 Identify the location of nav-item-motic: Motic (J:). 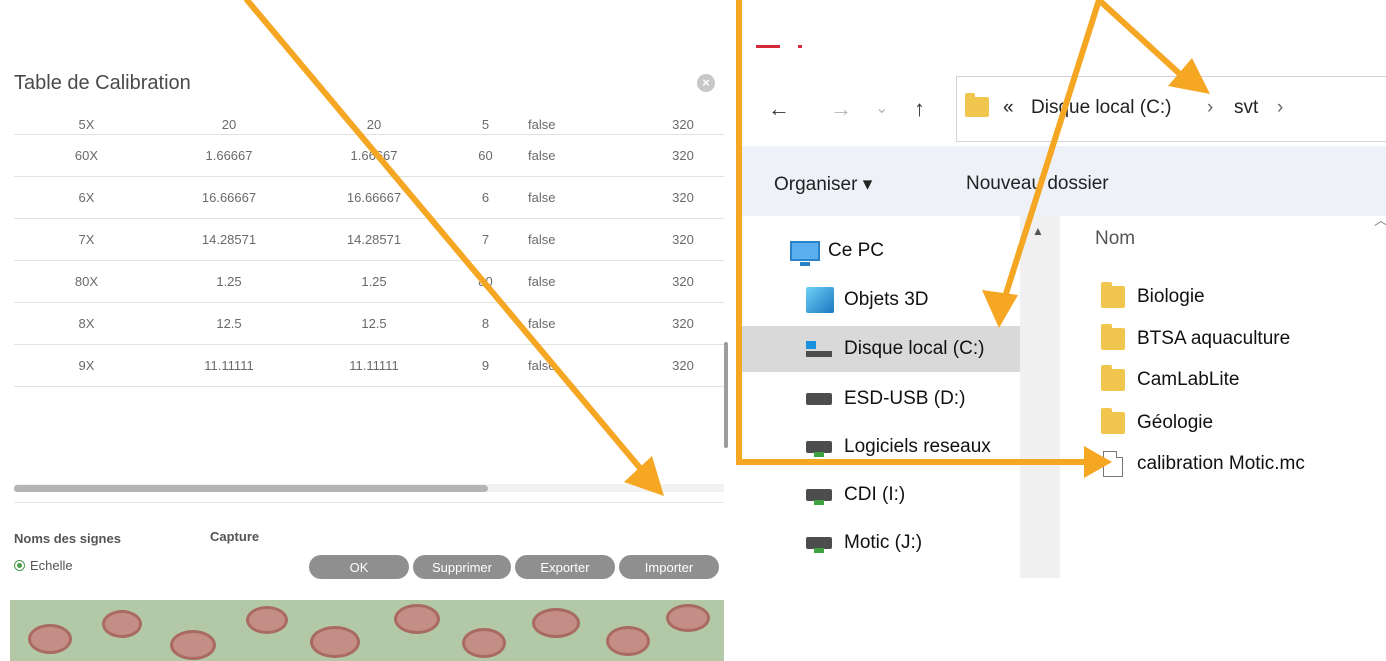
(879, 543).